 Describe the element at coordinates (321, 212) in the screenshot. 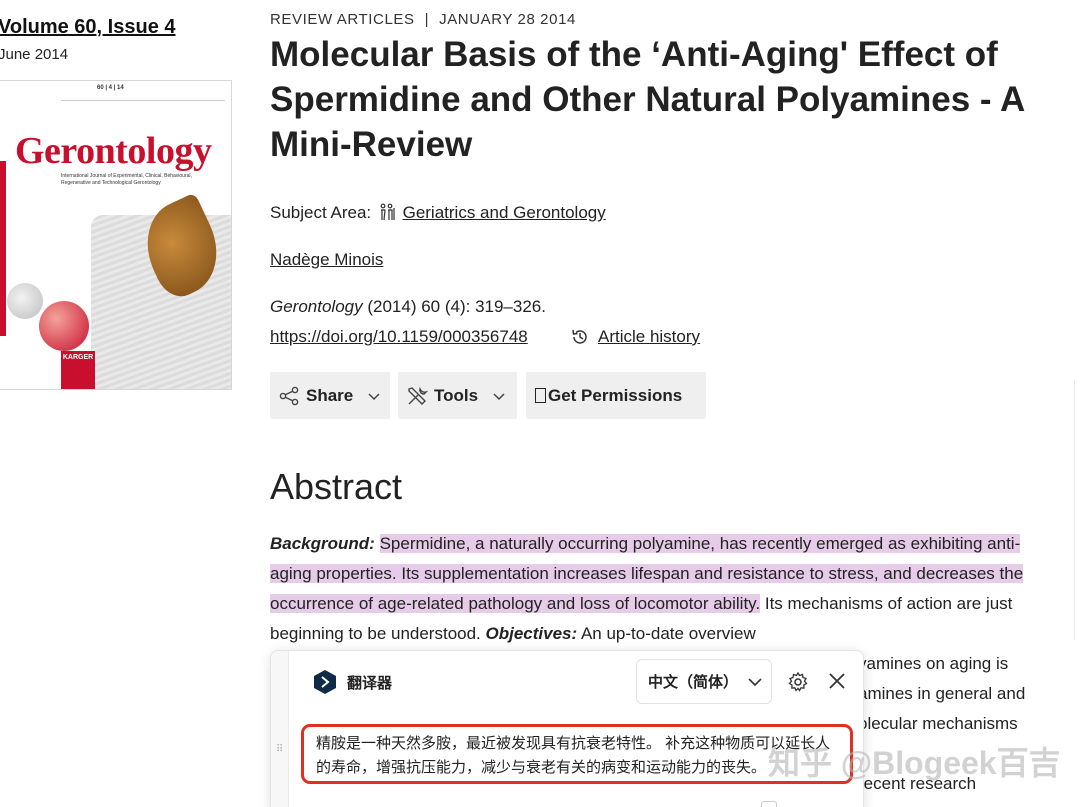

I see `subject-label: Subject Area:` at that location.